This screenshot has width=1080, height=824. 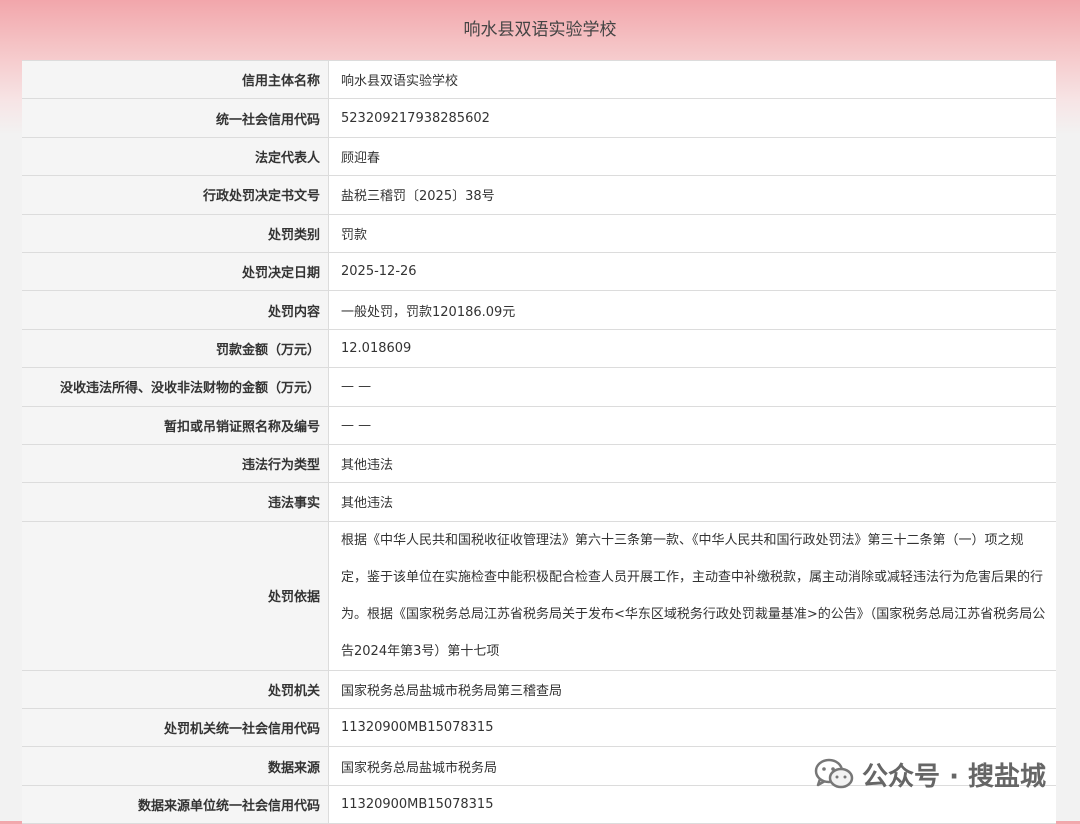 I want to click on table-row: 处罚类别 罚款, so click(x=539, y=233).